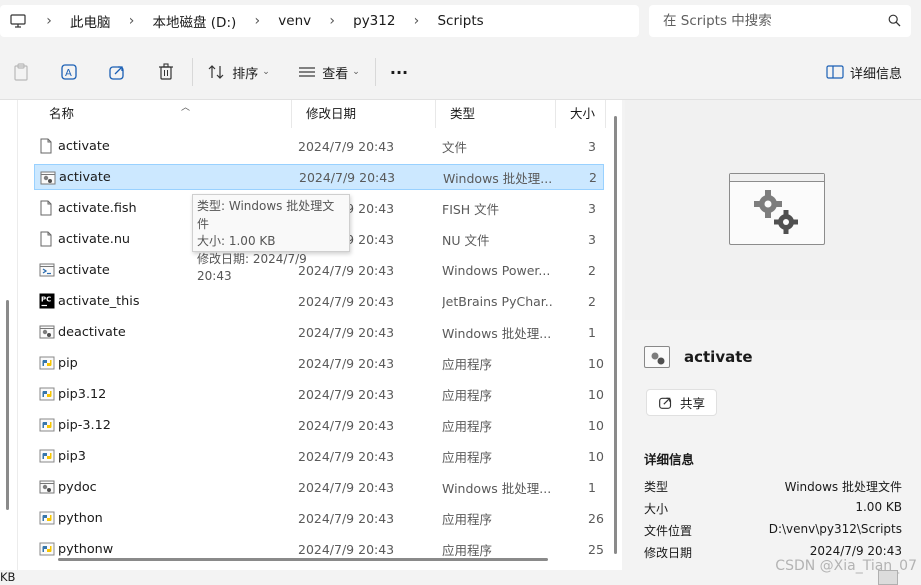  I want to click on file-row: pip3 2024/7/9 20:43 应用程序 106, so click(319, 456).